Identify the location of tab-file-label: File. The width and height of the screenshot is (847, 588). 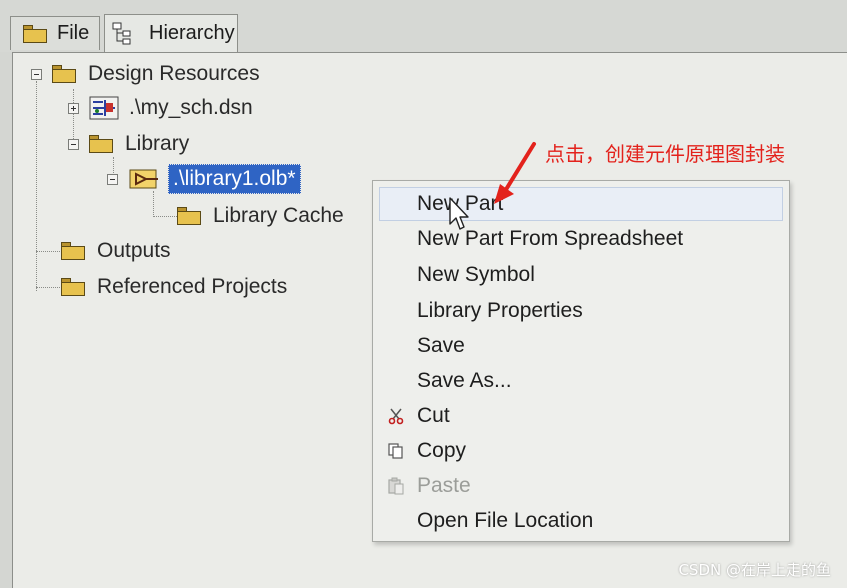
(73, 33).